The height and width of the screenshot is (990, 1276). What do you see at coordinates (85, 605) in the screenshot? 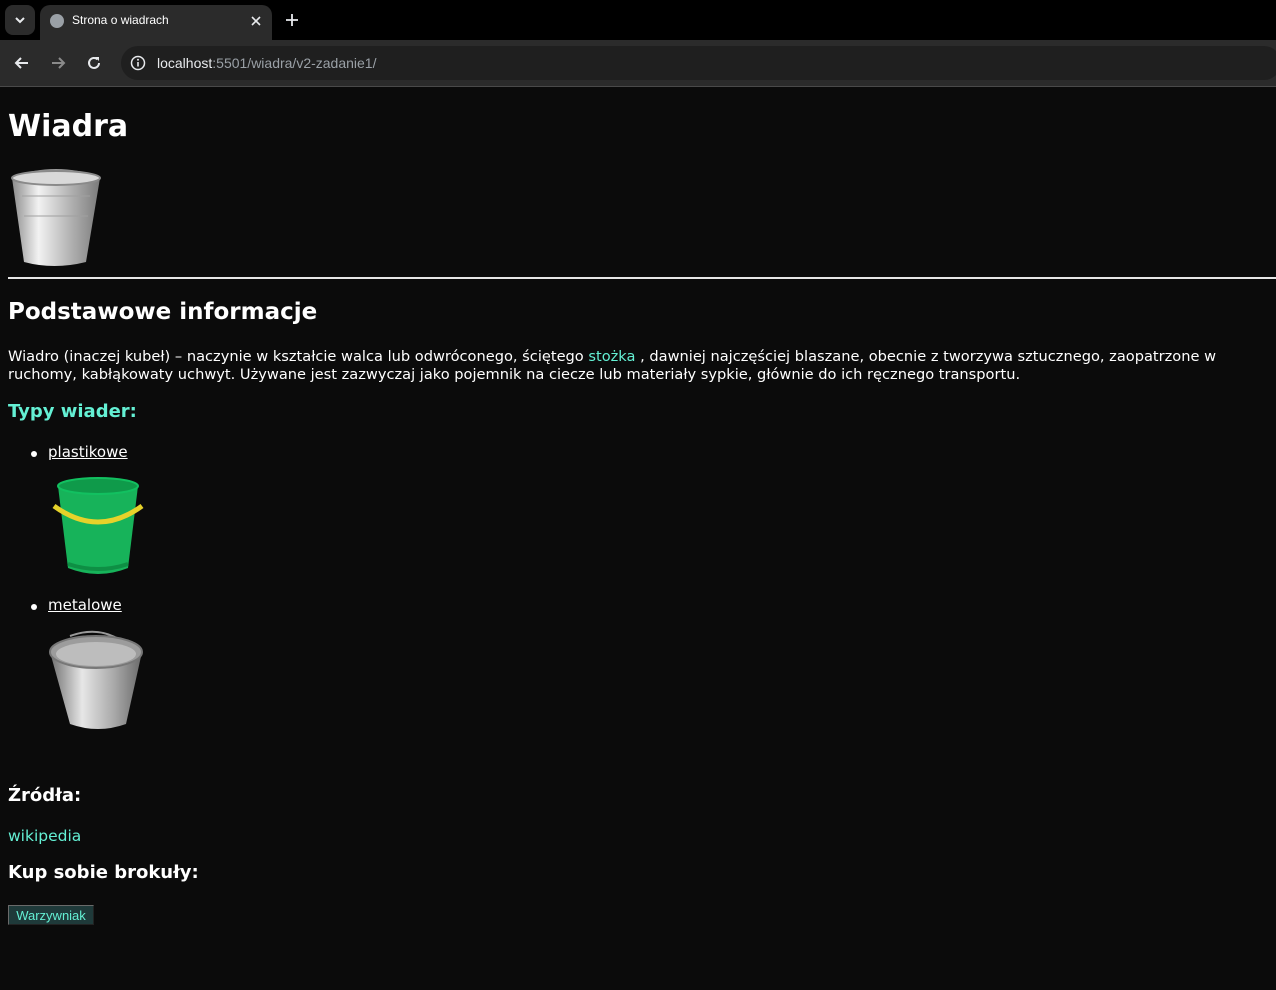
I see `metal-link: metalowe` at bounding box center [85, 605].